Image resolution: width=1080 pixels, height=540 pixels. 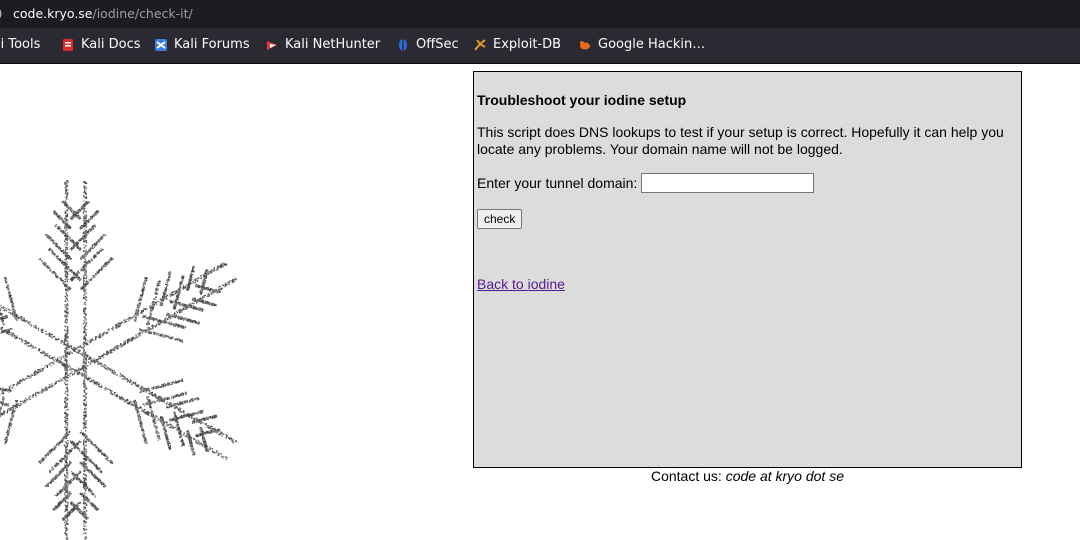 I want to click on url-host: code.kryo.se, so click(x=53, y=13).